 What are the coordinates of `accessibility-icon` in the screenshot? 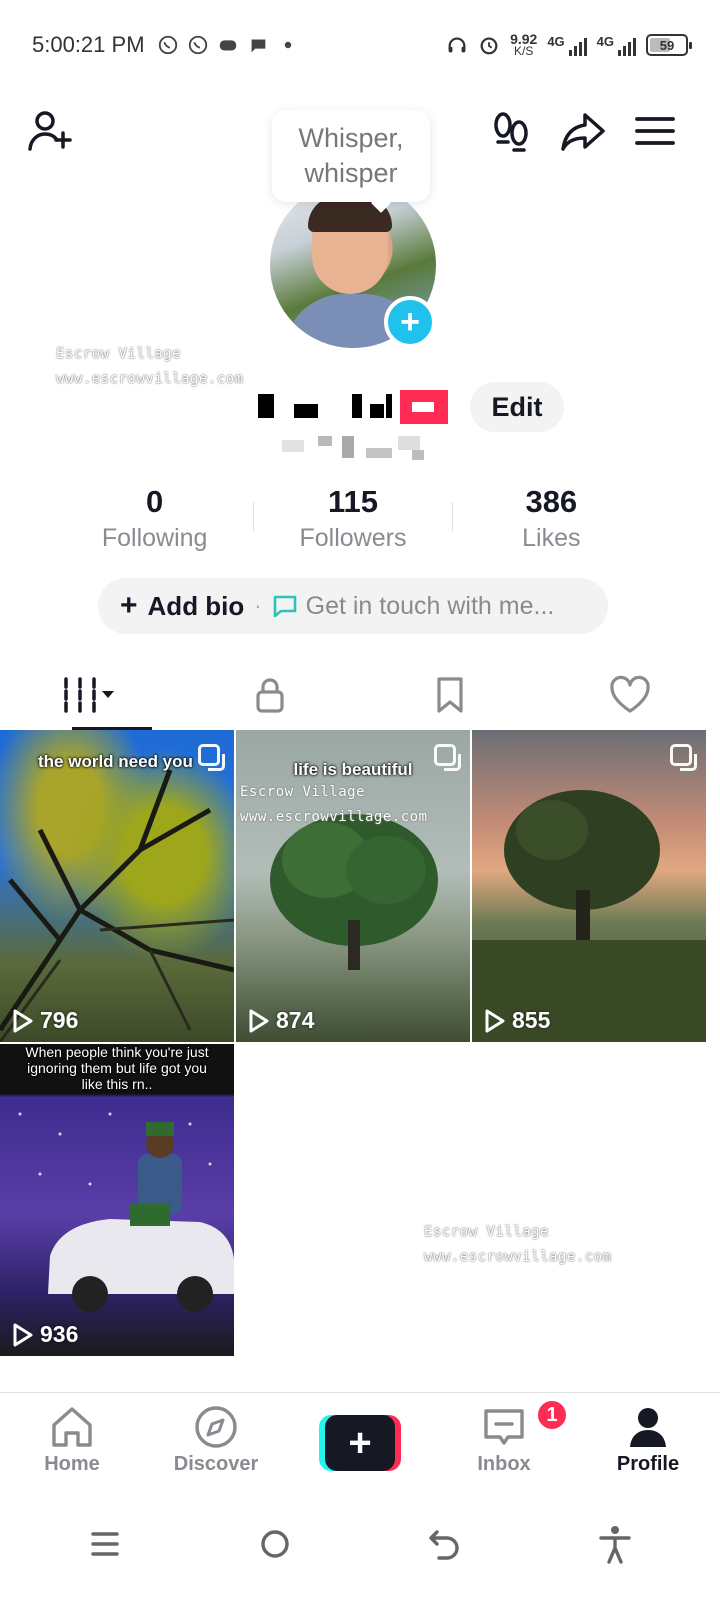 It's located at (615, 1544).